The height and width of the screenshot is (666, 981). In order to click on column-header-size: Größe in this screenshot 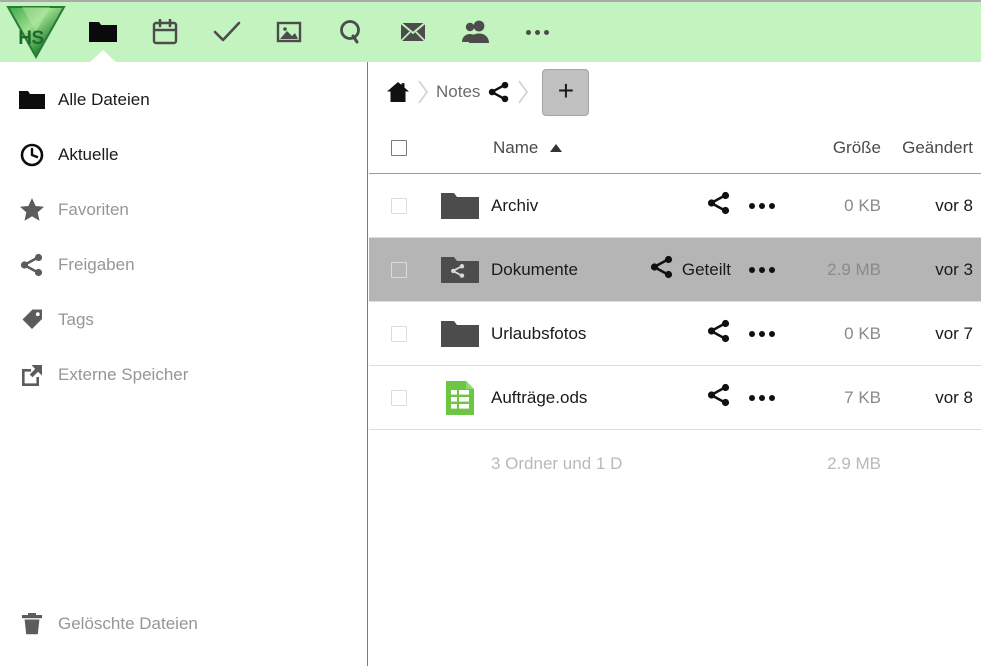, I will do `click(841, 148)`.